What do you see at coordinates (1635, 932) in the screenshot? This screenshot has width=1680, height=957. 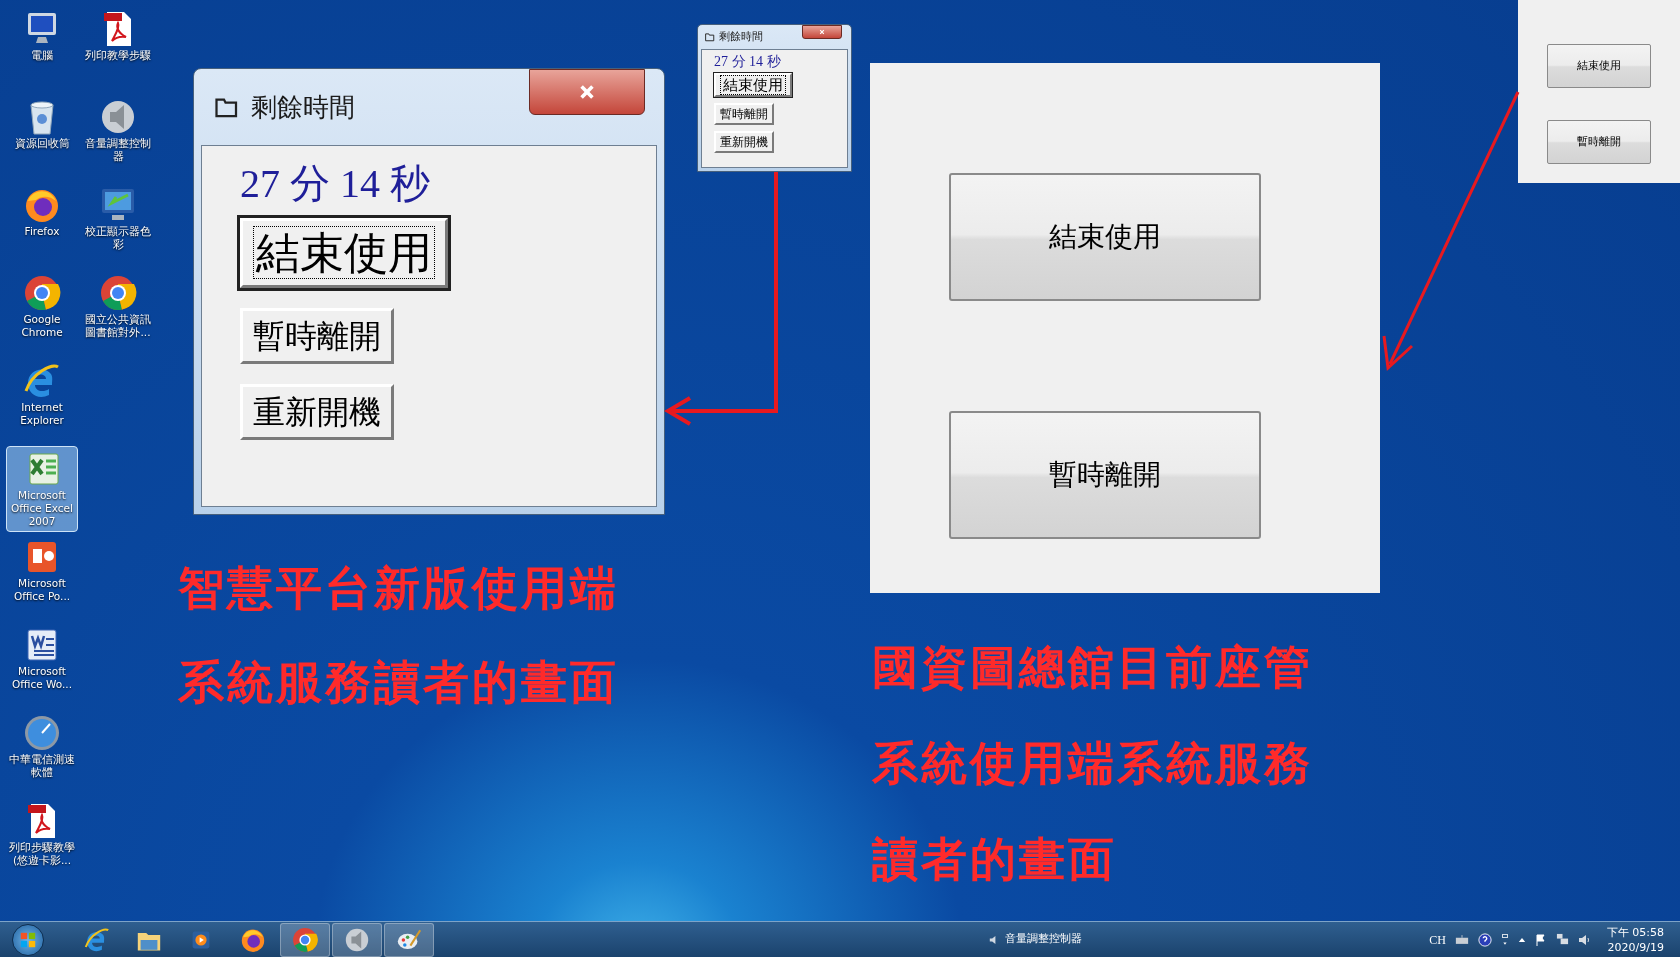 I see `clock-time: 下午 05:58` at bounding box center [1635, 932].